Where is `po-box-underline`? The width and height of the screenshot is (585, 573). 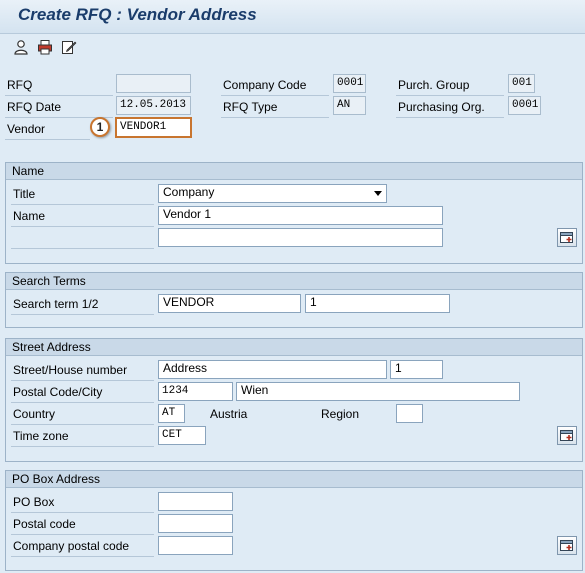
po-box-underline is located at coordinates (82, 512).